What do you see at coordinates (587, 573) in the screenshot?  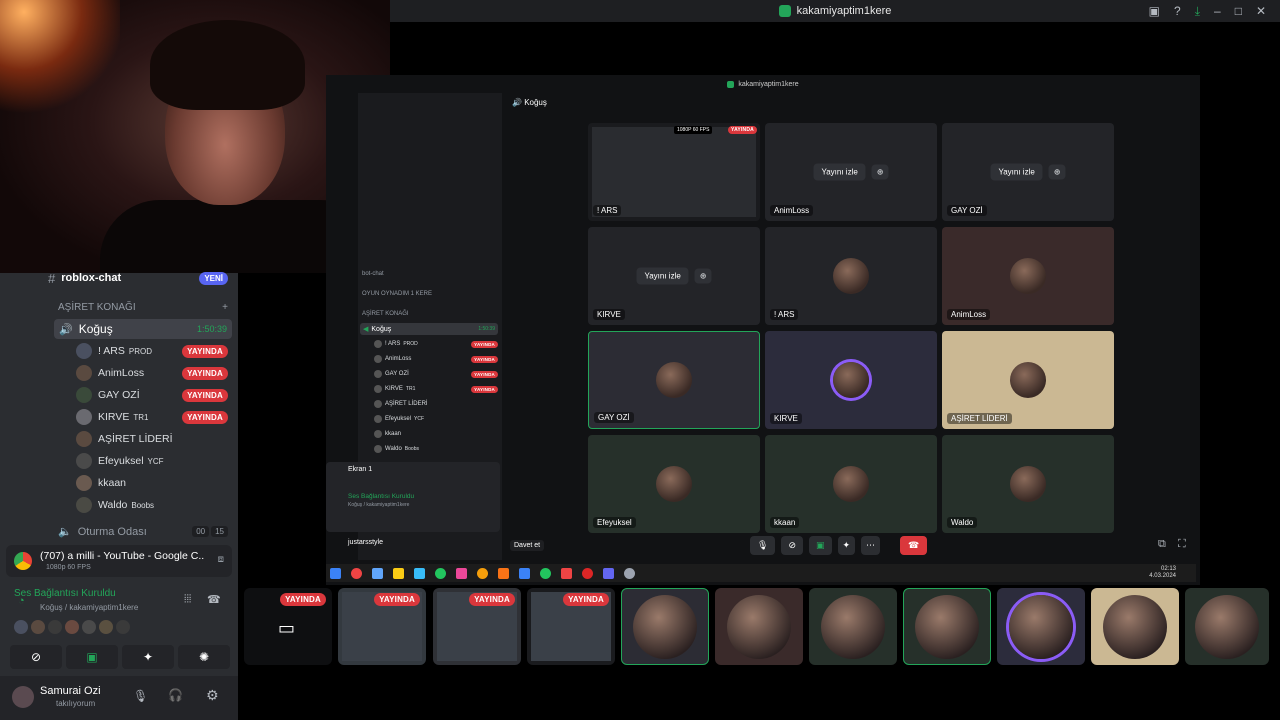 I see `record-icon` at bounding box center [587, 573].